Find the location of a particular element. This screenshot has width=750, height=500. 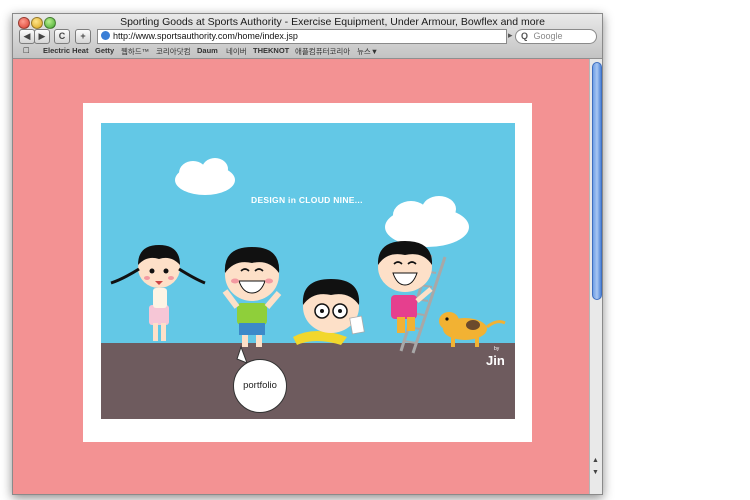

zoom-icon is located at coordinates (50, 23).